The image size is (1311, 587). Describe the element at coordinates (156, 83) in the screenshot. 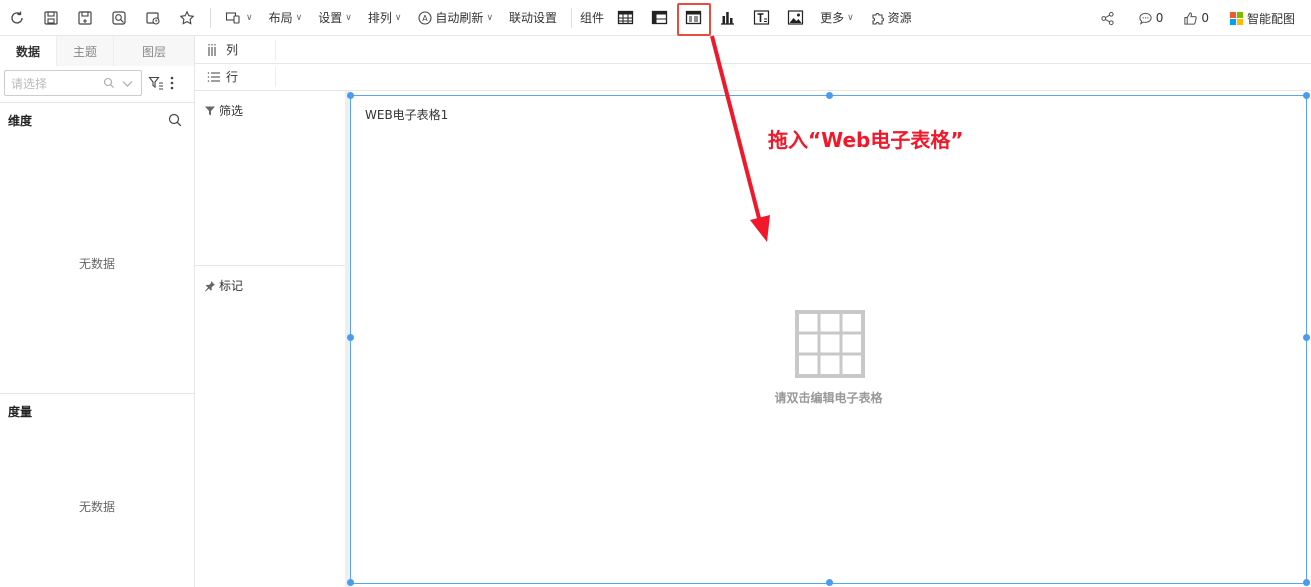

I see `filter-settings-icon` at that location.